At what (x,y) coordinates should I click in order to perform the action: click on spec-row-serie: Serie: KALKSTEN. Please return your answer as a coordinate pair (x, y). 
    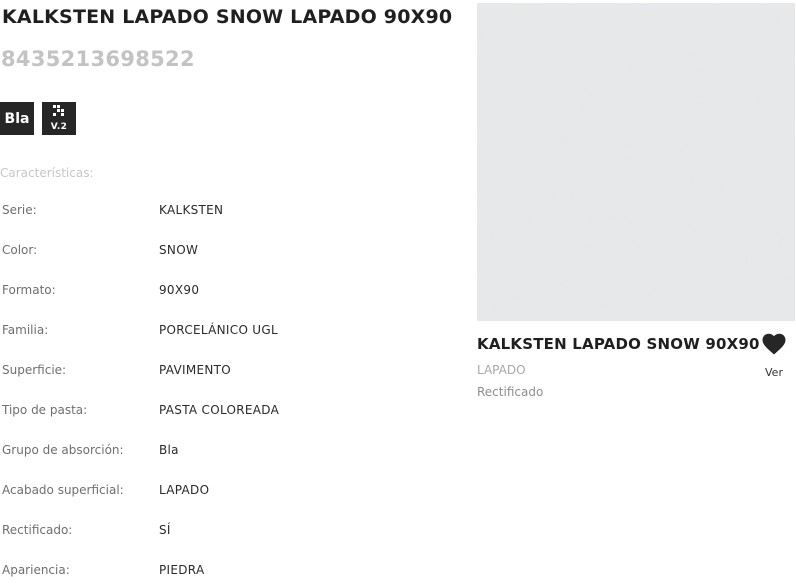
    Looking at the image, I should click on (230, 213).